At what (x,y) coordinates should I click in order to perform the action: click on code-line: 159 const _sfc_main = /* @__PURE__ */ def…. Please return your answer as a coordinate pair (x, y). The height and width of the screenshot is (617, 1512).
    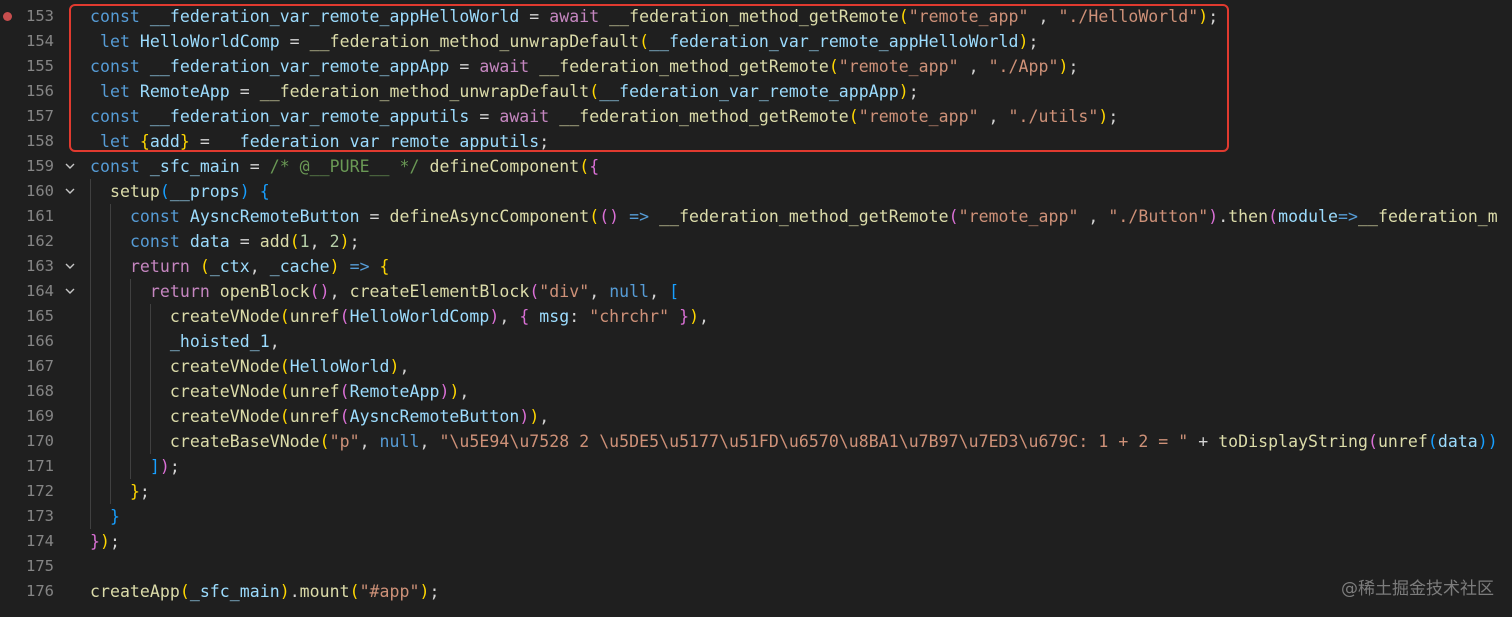
    Looking at the image, I should click on (756, 166).